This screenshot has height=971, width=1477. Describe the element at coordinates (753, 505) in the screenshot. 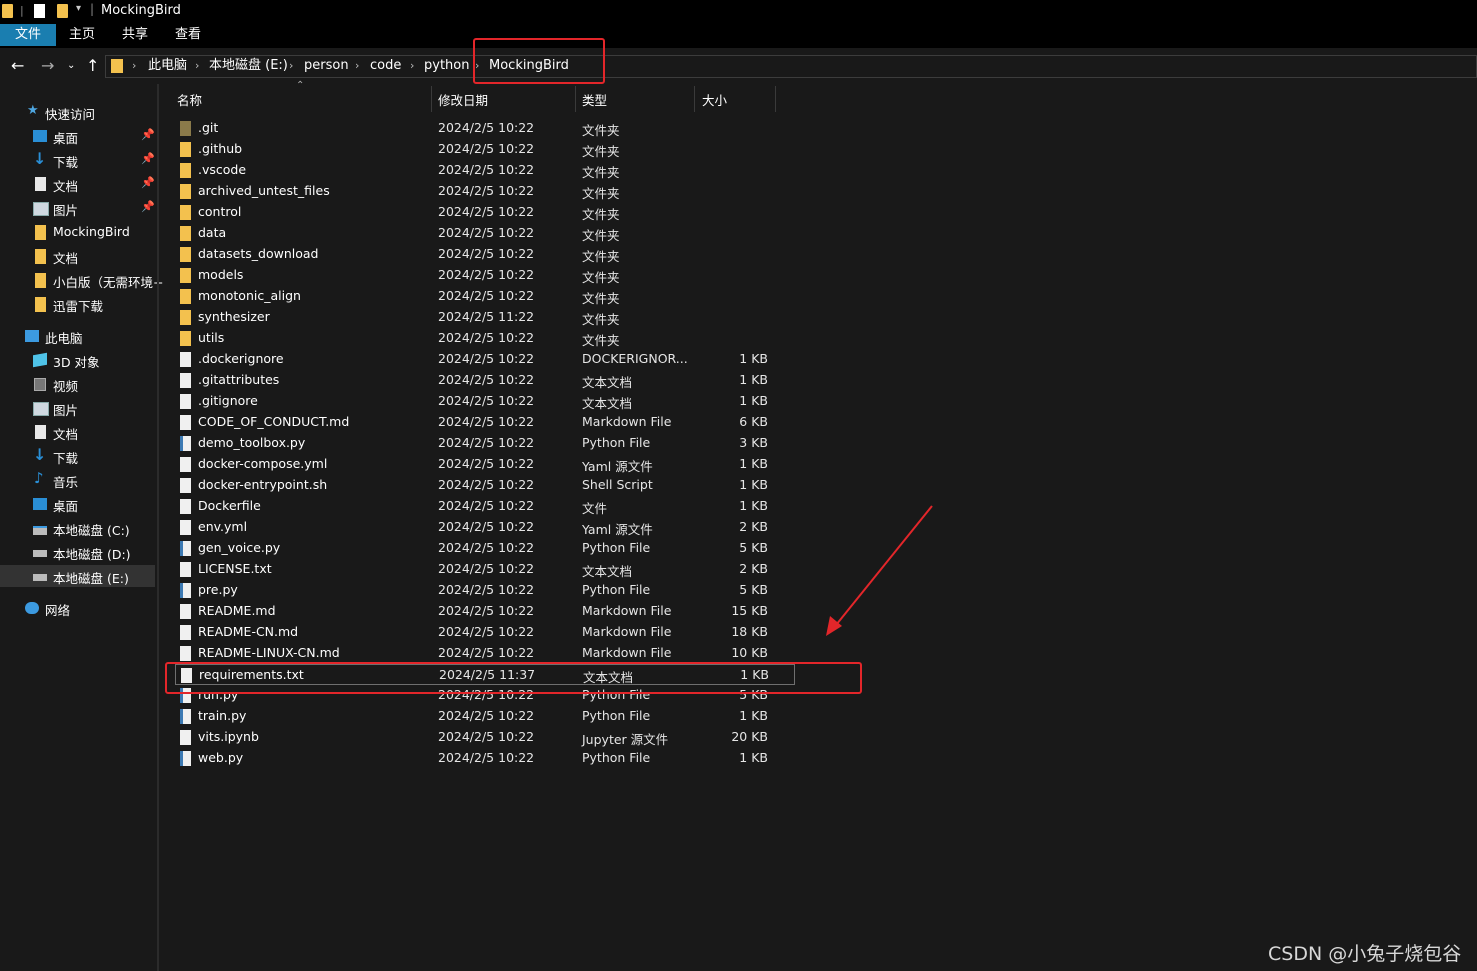

I see `file-size: 1 KB` at that location.